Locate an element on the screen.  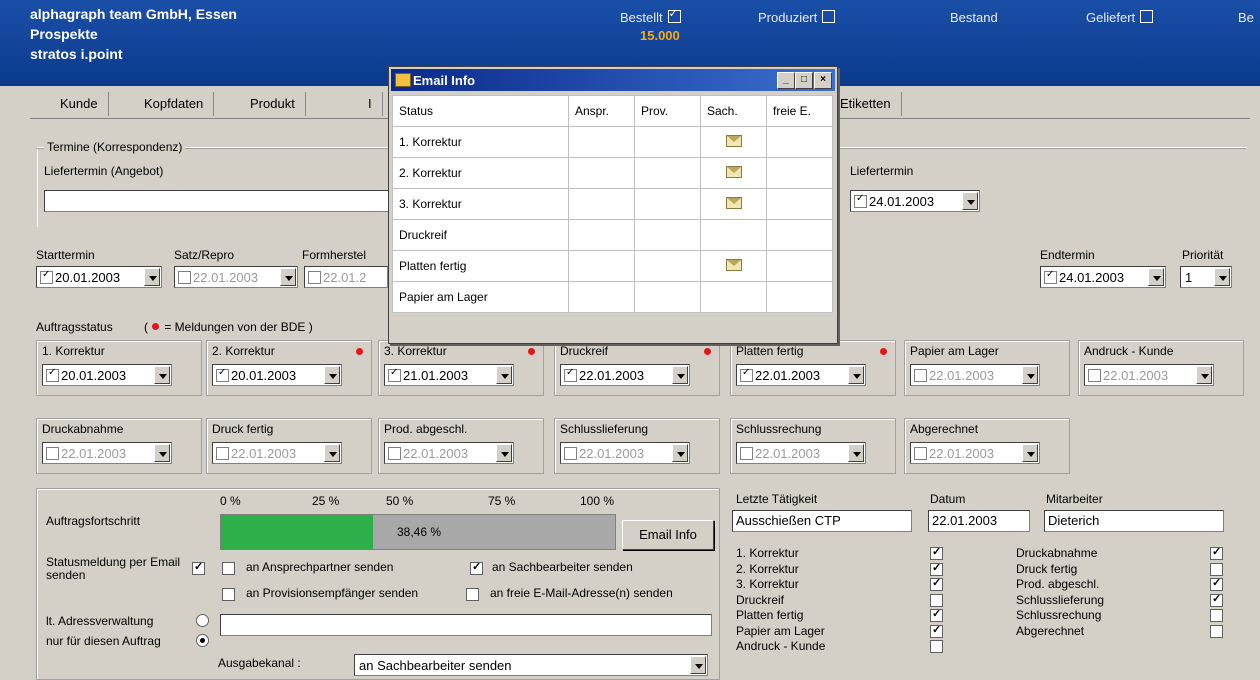
tab-kunde: Kunde is located at coordinates (79, 104).